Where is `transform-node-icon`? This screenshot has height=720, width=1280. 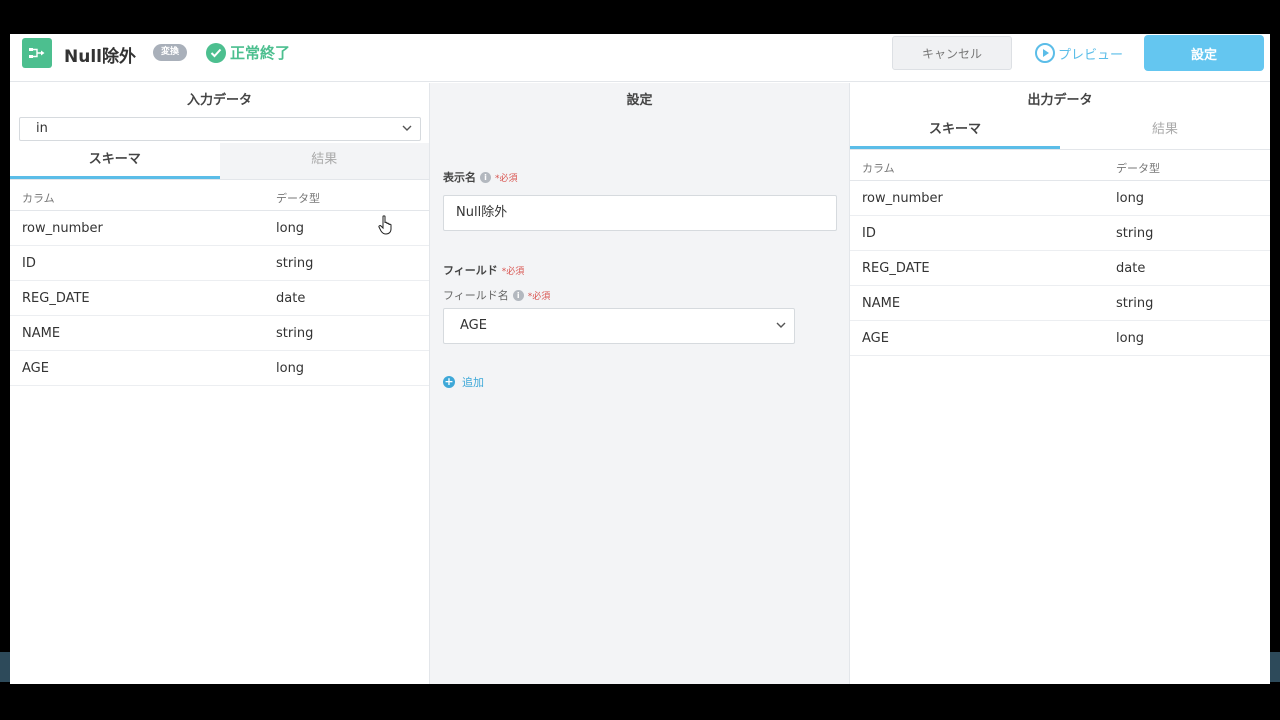
transform-node-icon is located at coordinates (37, 53).